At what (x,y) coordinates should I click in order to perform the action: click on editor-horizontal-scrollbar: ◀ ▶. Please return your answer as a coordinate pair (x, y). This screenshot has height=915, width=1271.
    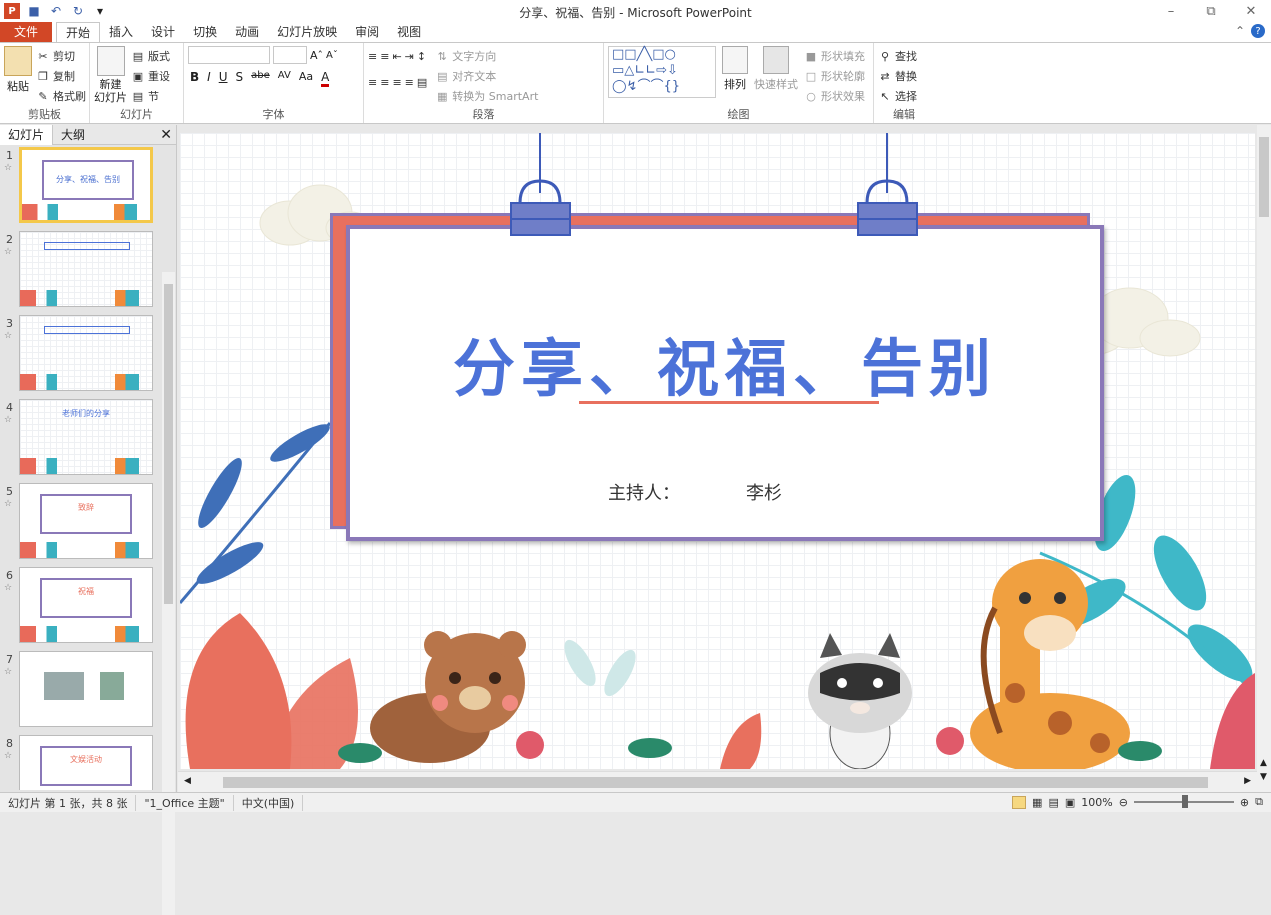
    Looking at the image, I should click on (717, 781).